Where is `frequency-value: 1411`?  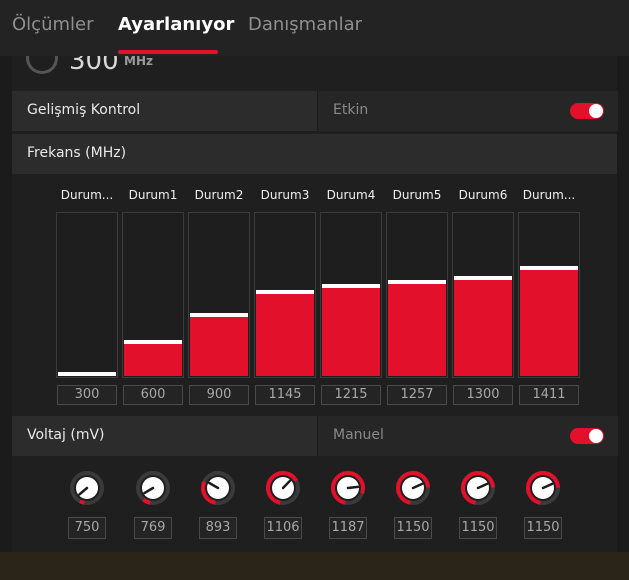 frequency-value: 1411 is located at coordinates (549, 395).